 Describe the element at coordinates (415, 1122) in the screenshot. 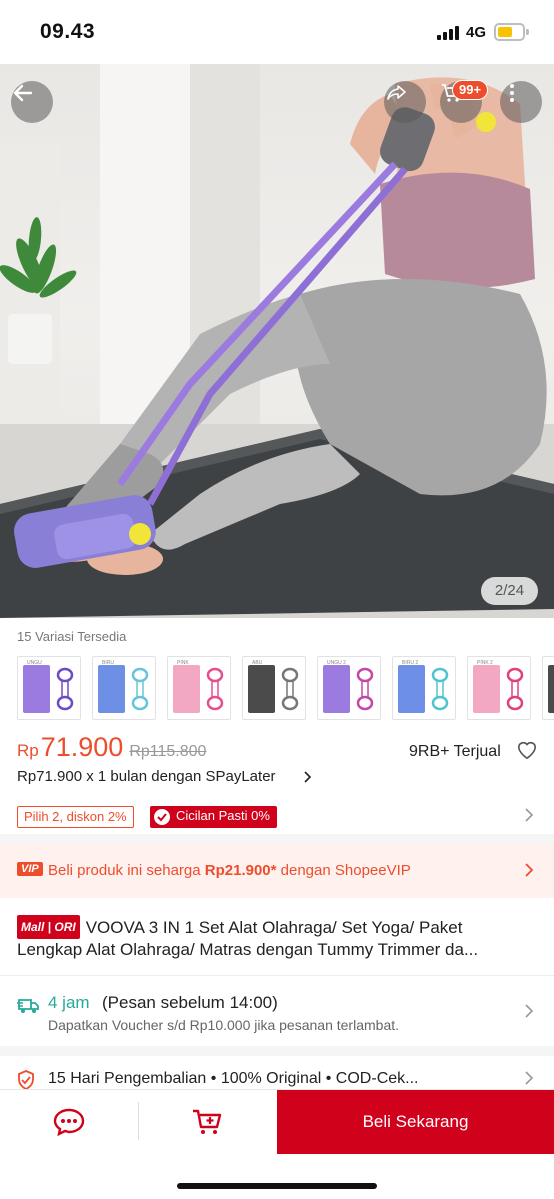

I see `buy-now-button: Beli Sekarang` at that location.